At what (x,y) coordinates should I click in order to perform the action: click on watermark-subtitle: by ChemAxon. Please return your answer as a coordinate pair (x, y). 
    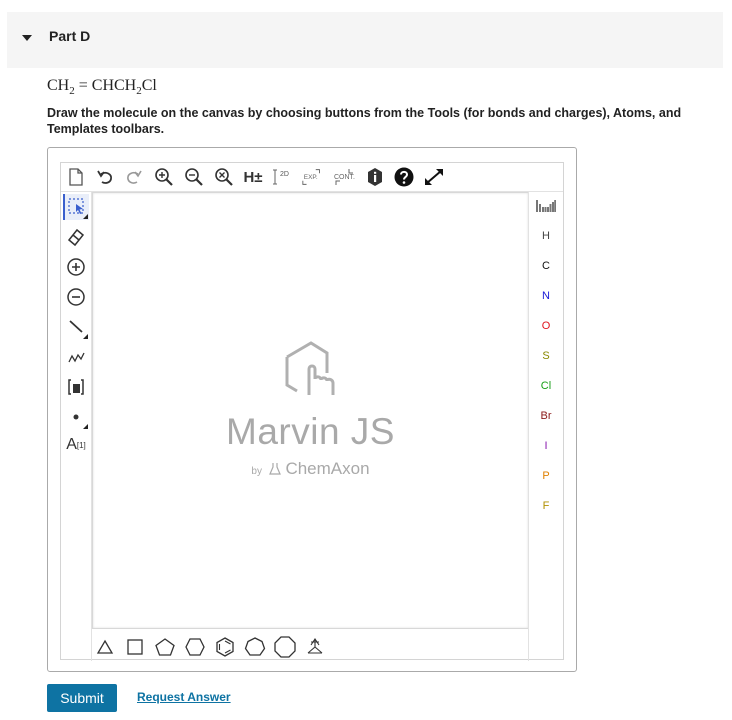
    Looking at the image, I should click on (310, 470).